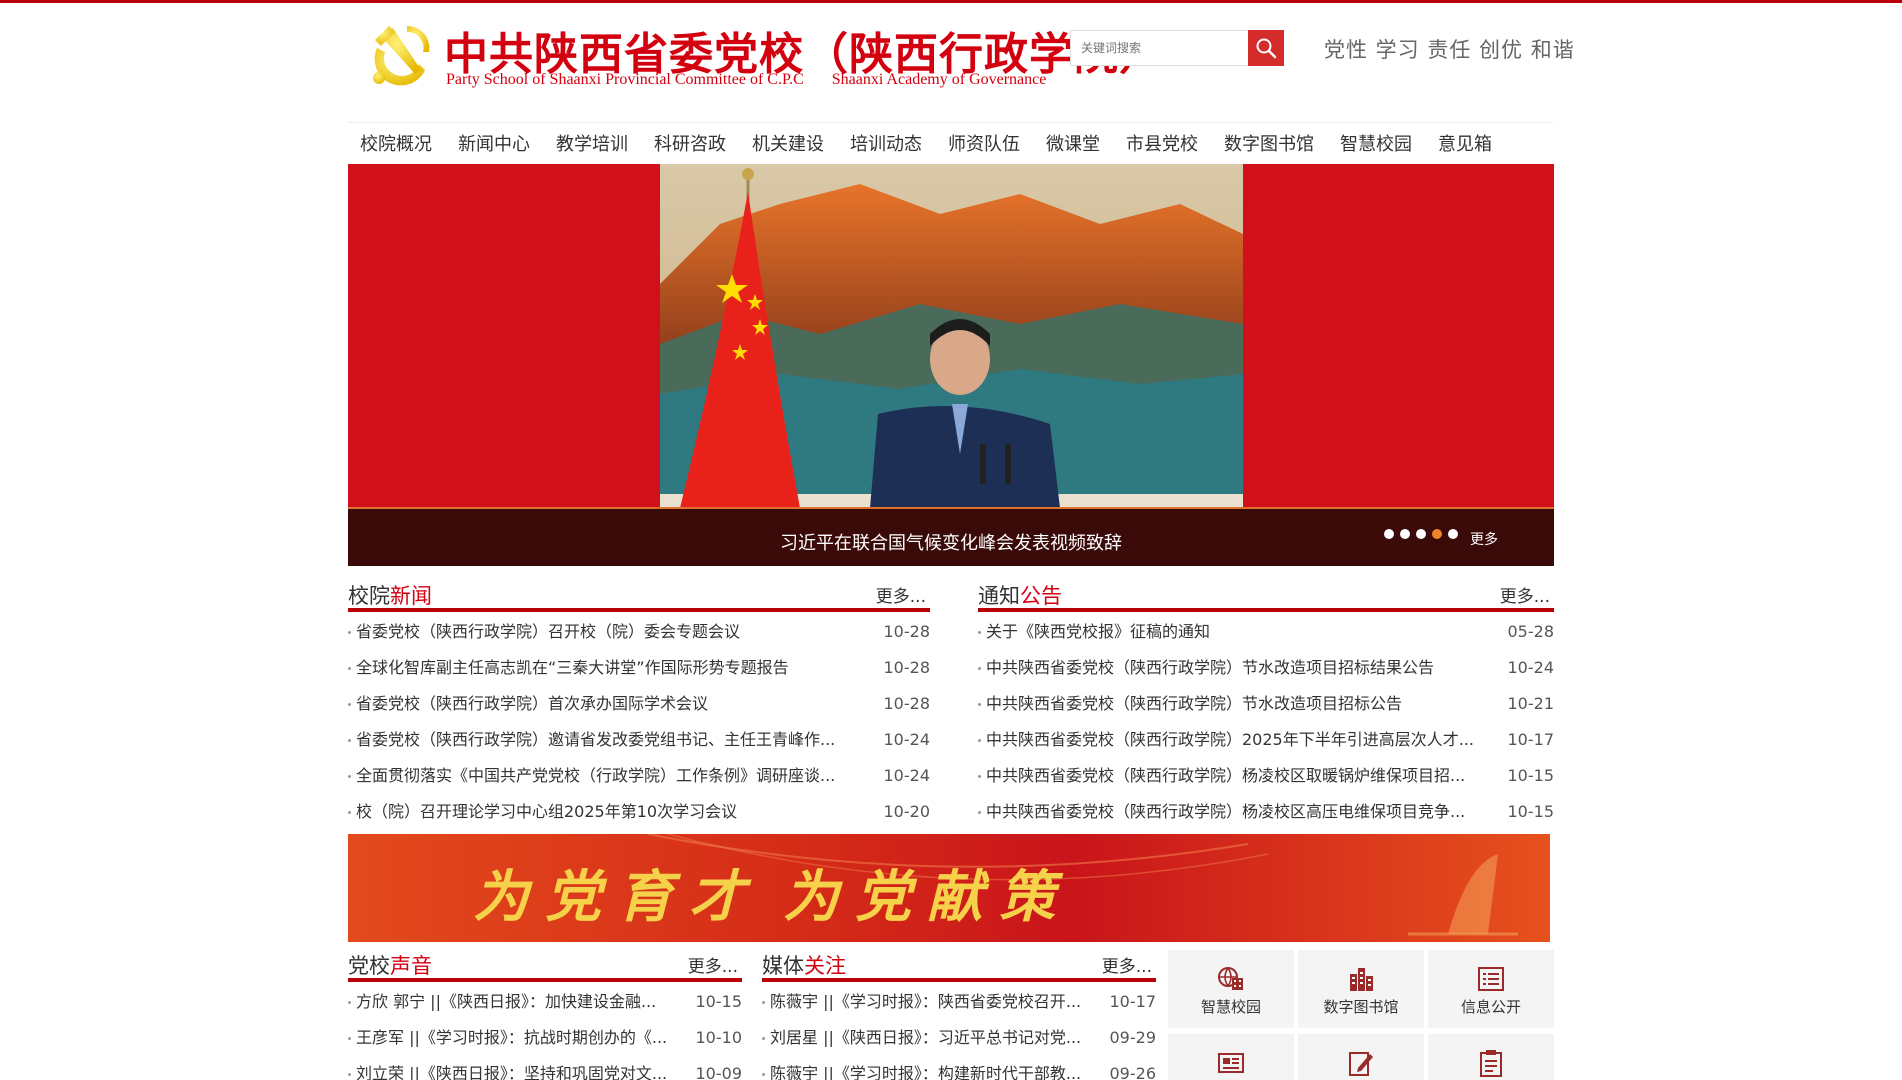 This screenshot has width=1902, height=1080. I want to click on nav-item-smart-campus: 智慧校园, so click(1376, 143).